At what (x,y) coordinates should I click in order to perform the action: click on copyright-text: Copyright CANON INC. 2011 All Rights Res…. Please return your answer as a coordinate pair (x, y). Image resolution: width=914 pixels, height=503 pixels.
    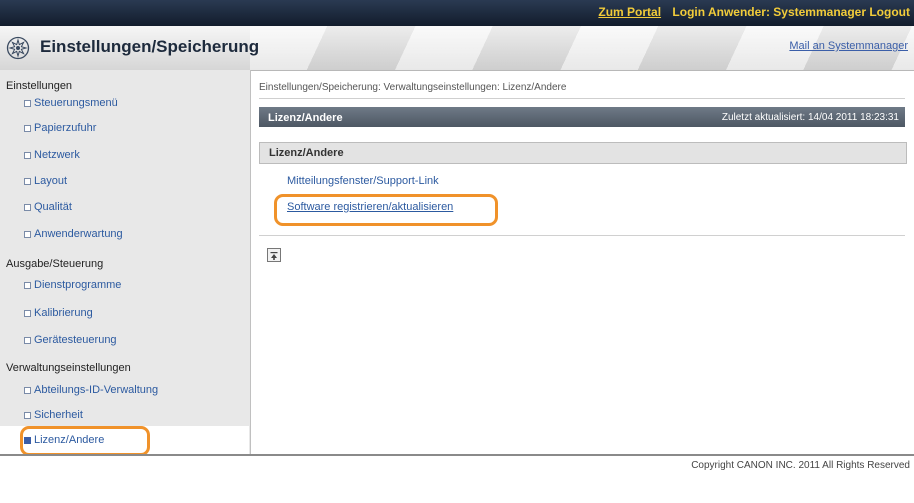
    Looking at the image, I should click on (800, 465).